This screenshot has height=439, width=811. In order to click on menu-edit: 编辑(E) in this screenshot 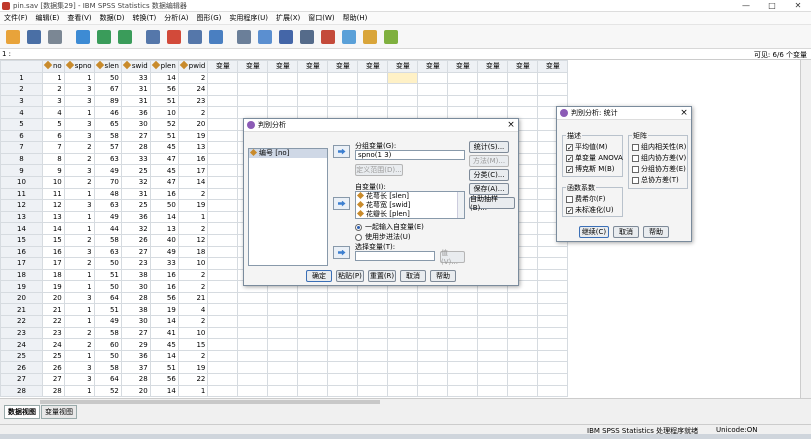, I will do `click(48, 18)`.